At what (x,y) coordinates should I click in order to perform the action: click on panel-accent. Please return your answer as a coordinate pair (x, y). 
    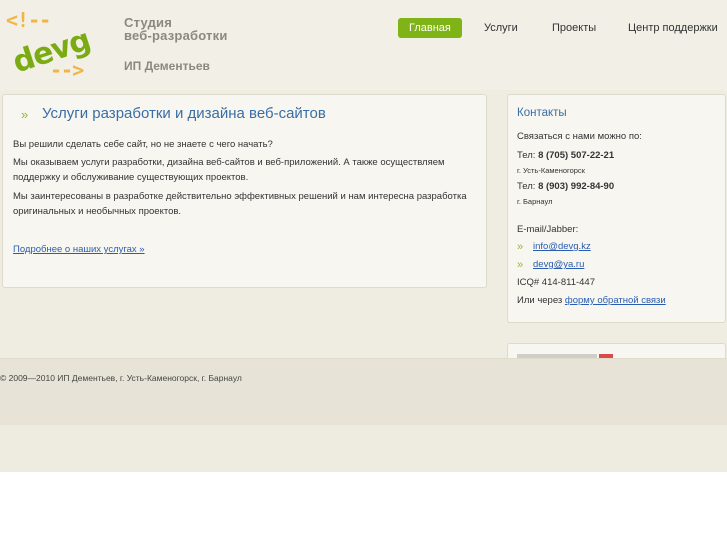
    Looking at the image, I should click on (606, 356).